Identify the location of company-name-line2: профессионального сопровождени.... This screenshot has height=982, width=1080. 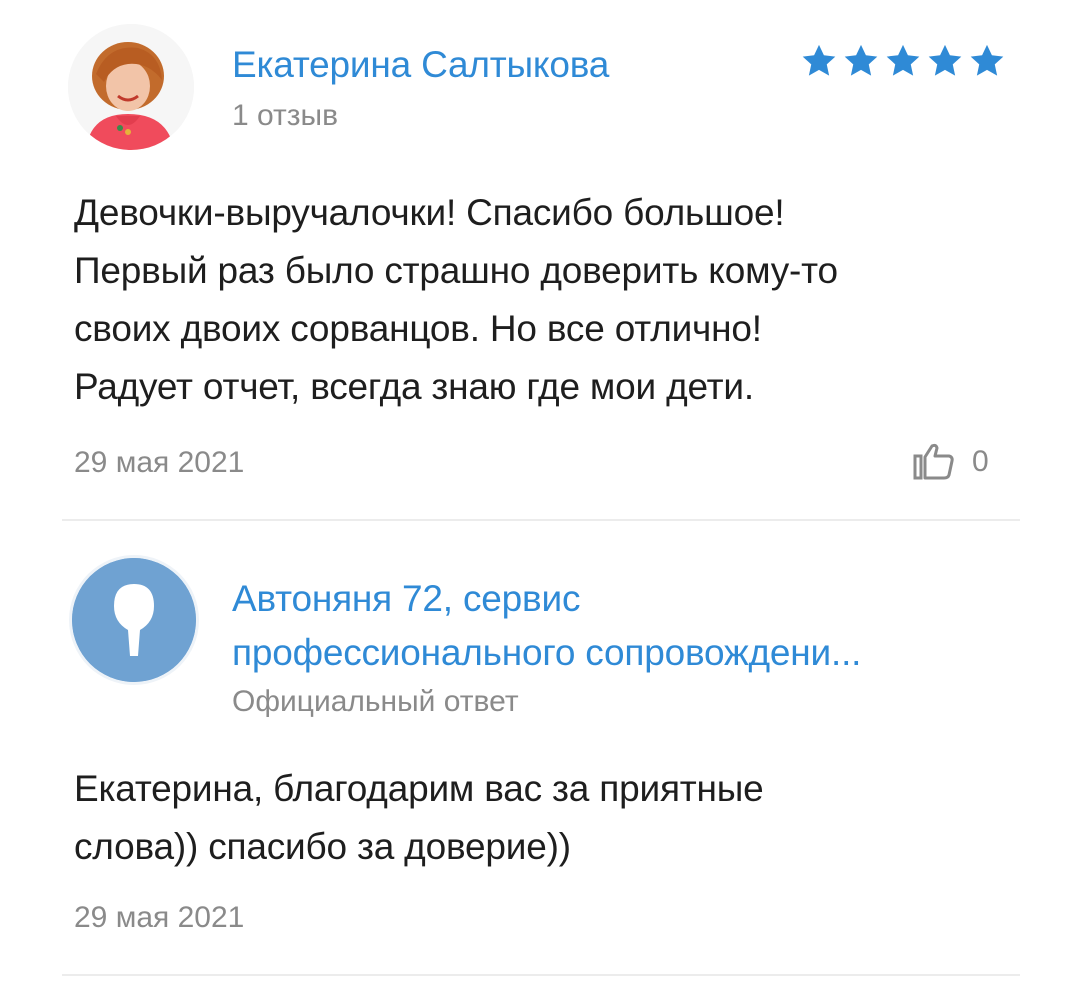
(546, 653).